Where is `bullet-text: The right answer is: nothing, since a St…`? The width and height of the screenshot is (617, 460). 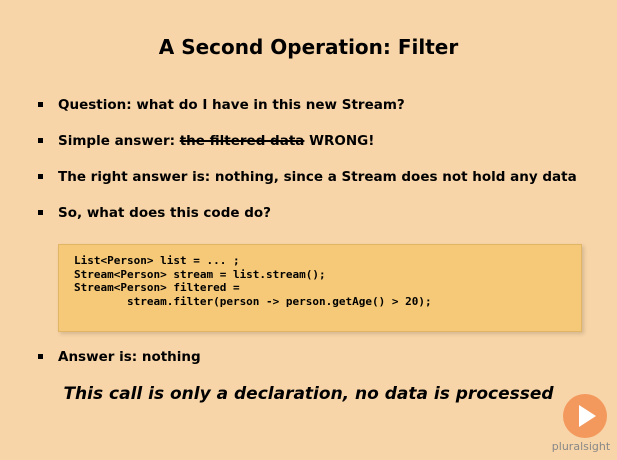
bullet-text: The right answer is: nothing, since a St… is located at coordinates (317, 177).